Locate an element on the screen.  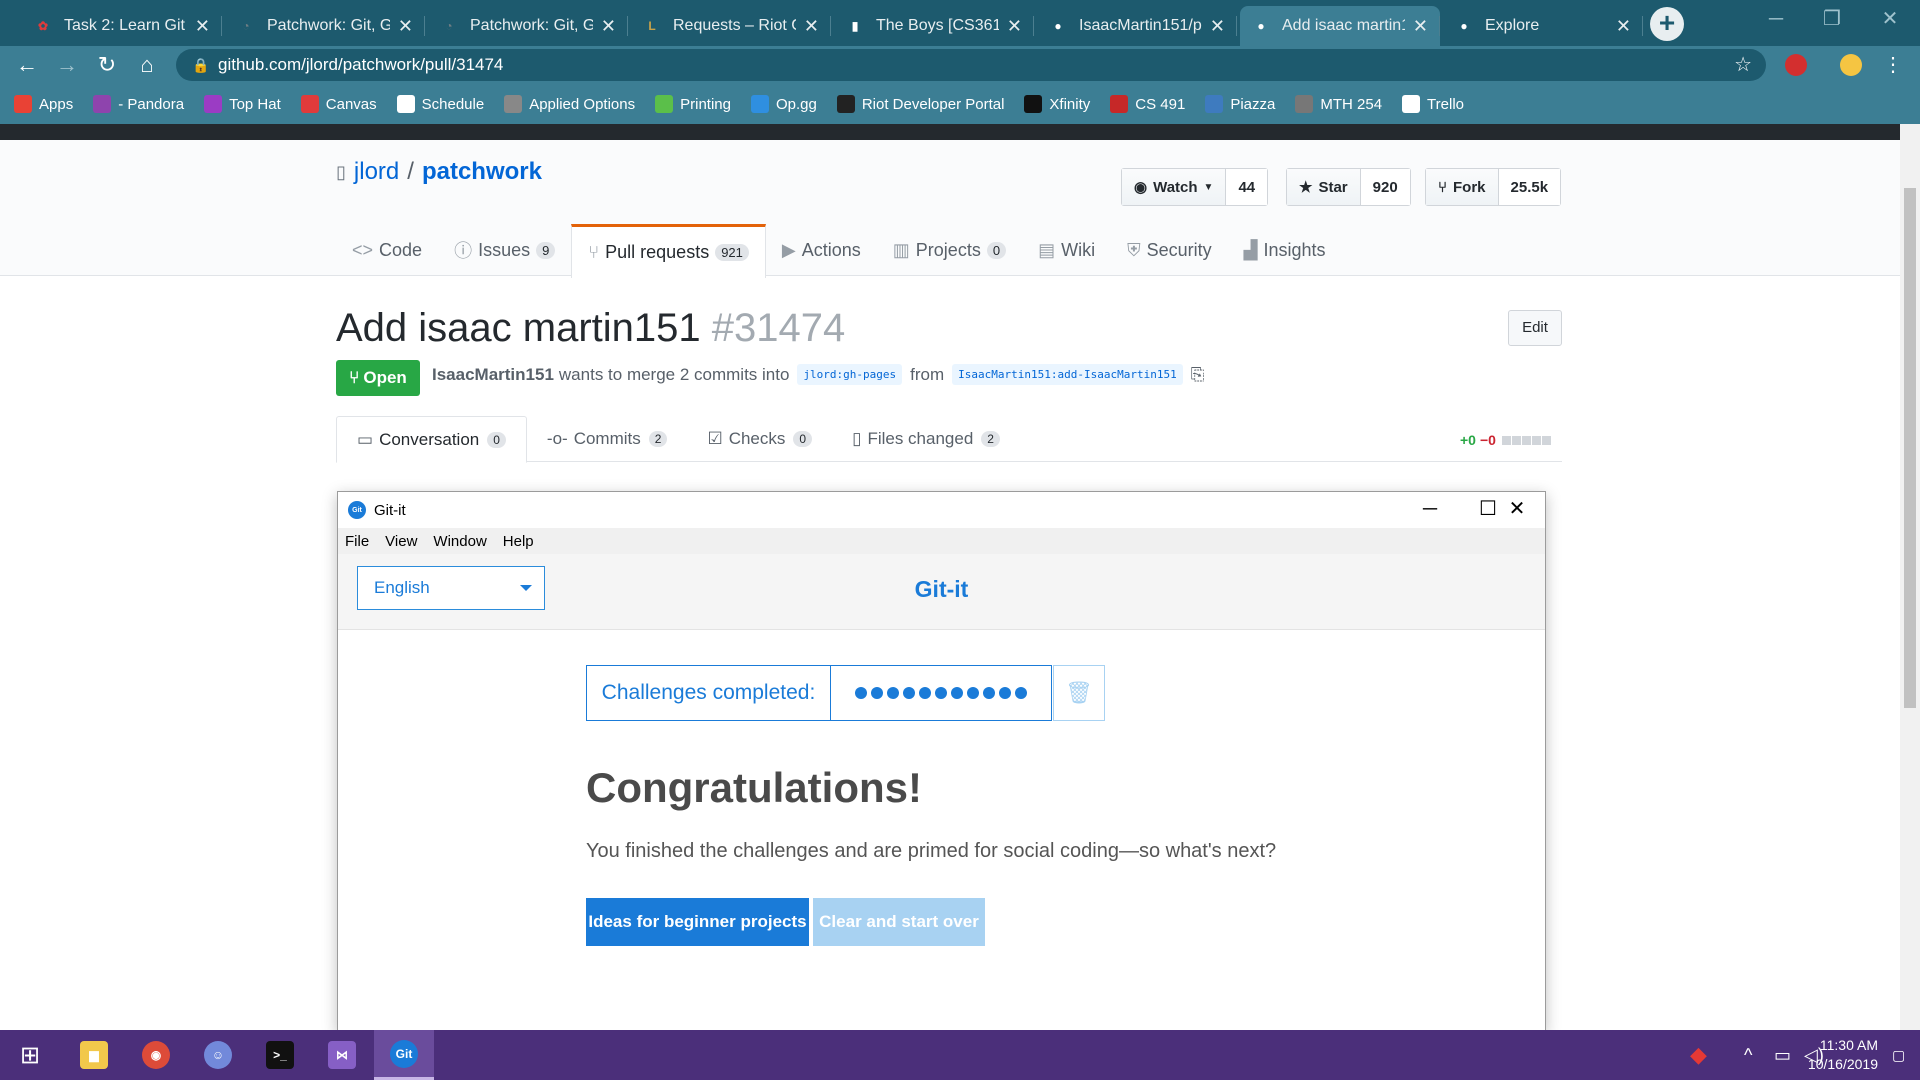
ideas-button: Ideas for beginner projects is located at coordinates (697, 922).